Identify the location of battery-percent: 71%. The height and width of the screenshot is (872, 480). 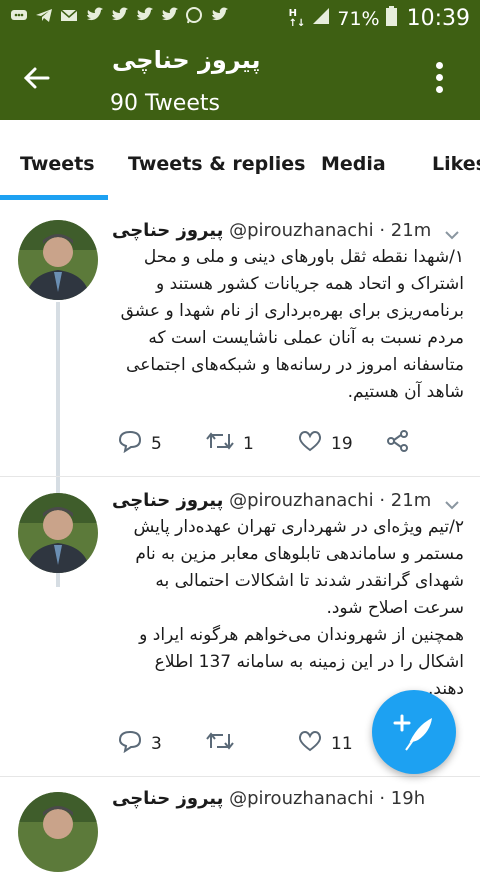
(358, 18).